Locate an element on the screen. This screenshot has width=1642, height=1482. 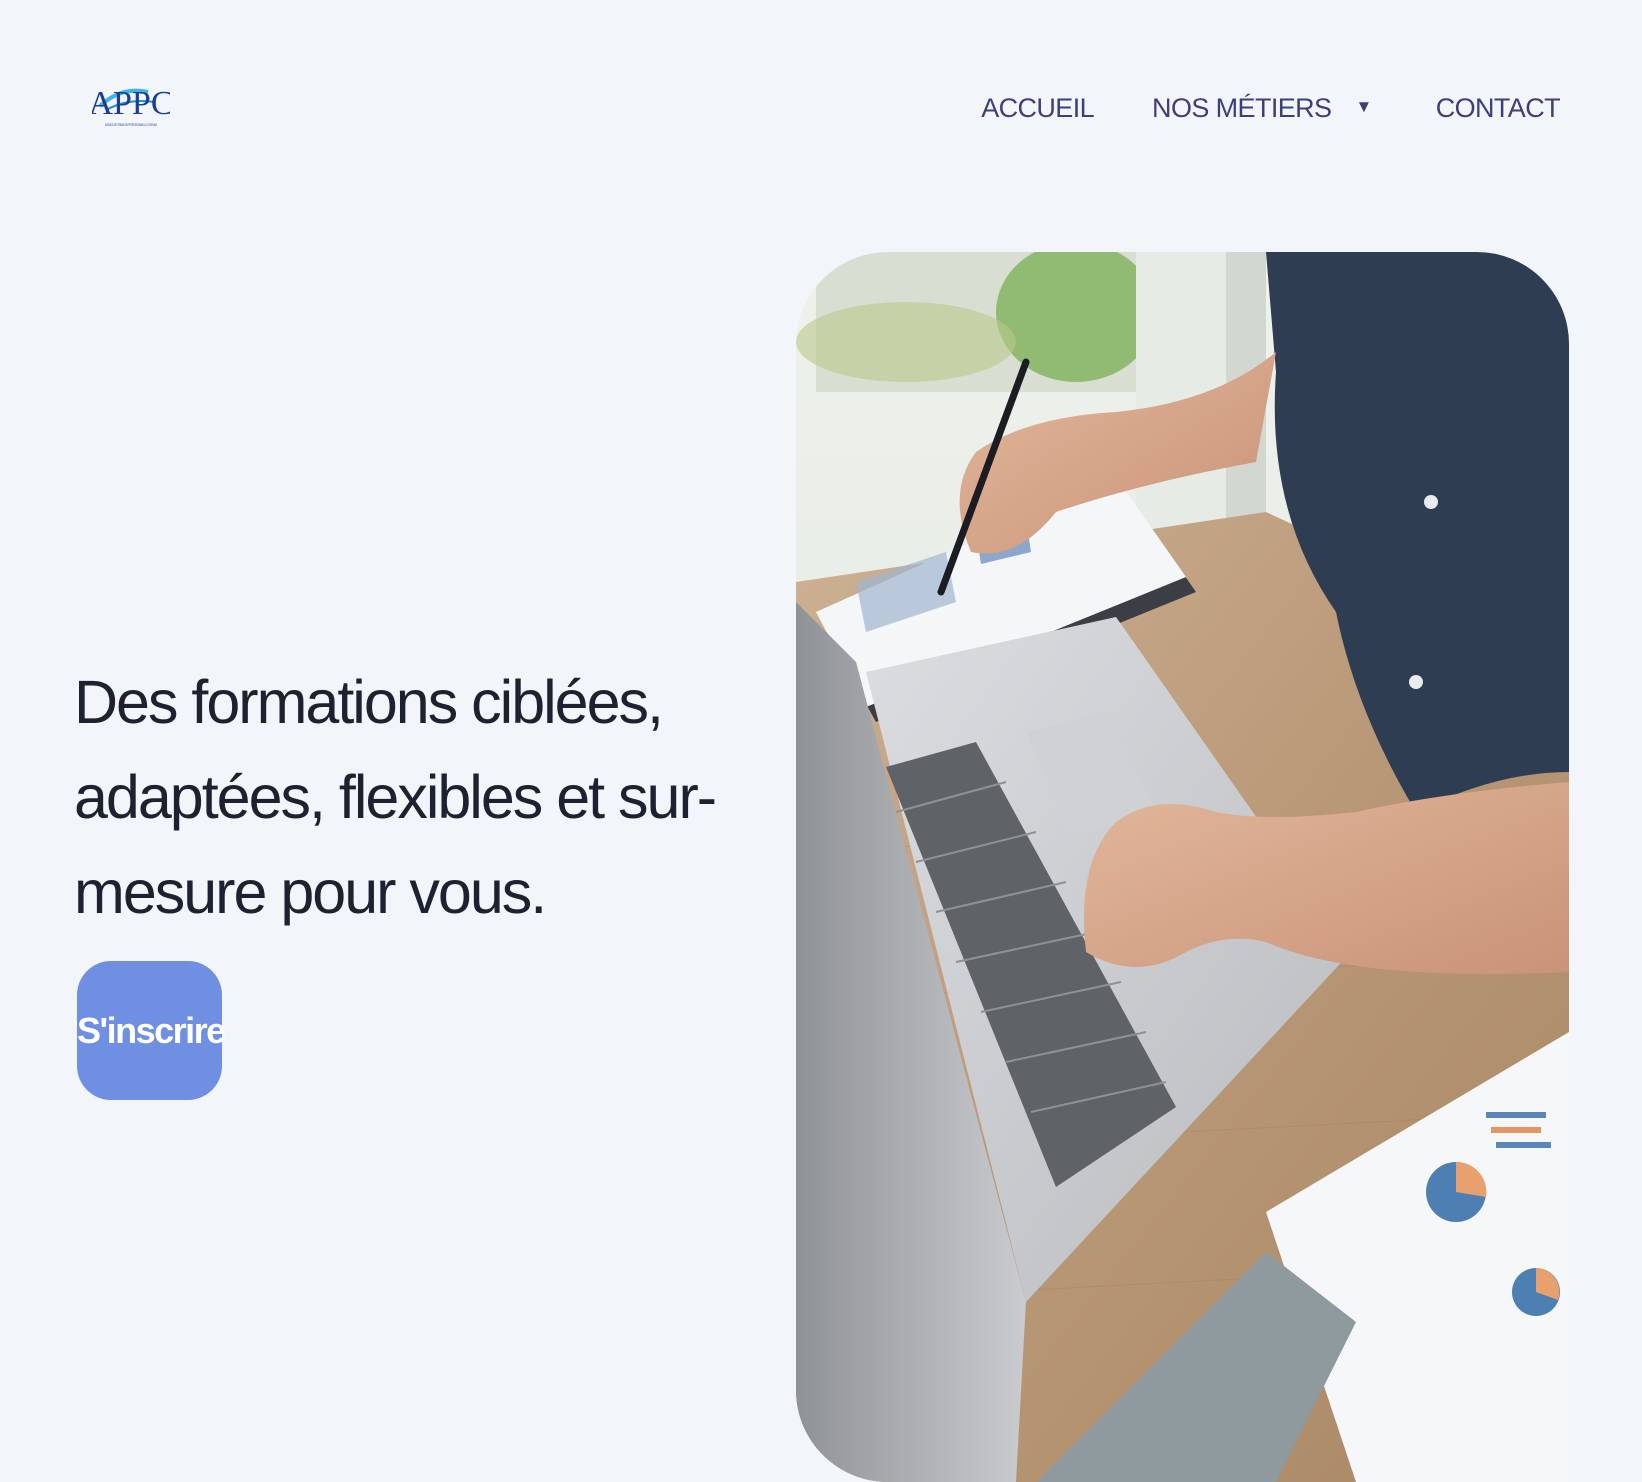
nav-item-label: NOS MÉTIERS is located at coordinates (1242, 107).